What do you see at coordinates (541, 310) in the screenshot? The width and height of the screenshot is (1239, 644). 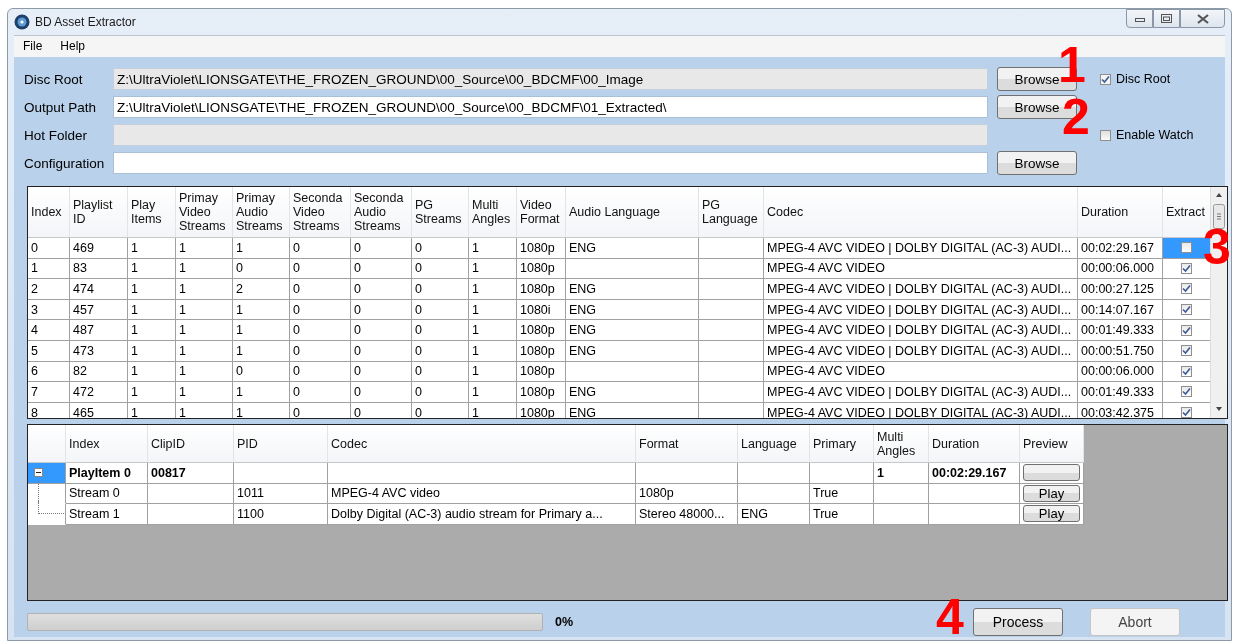 I see `table-cell: 1080i` at bounding box center [541, 310].